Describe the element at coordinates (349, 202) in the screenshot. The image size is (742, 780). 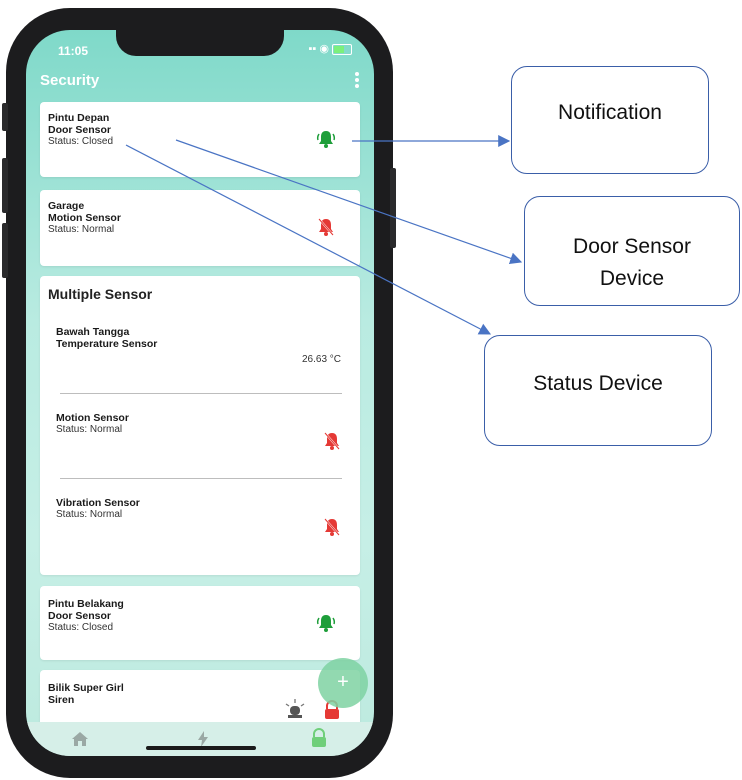
I see `arrow-door-sensor` at that location.